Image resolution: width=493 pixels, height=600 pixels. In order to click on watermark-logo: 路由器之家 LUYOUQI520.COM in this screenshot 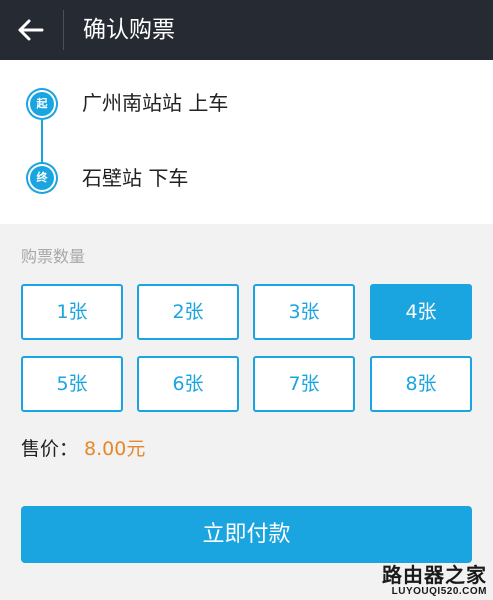, I will do `click(434, 581)`.